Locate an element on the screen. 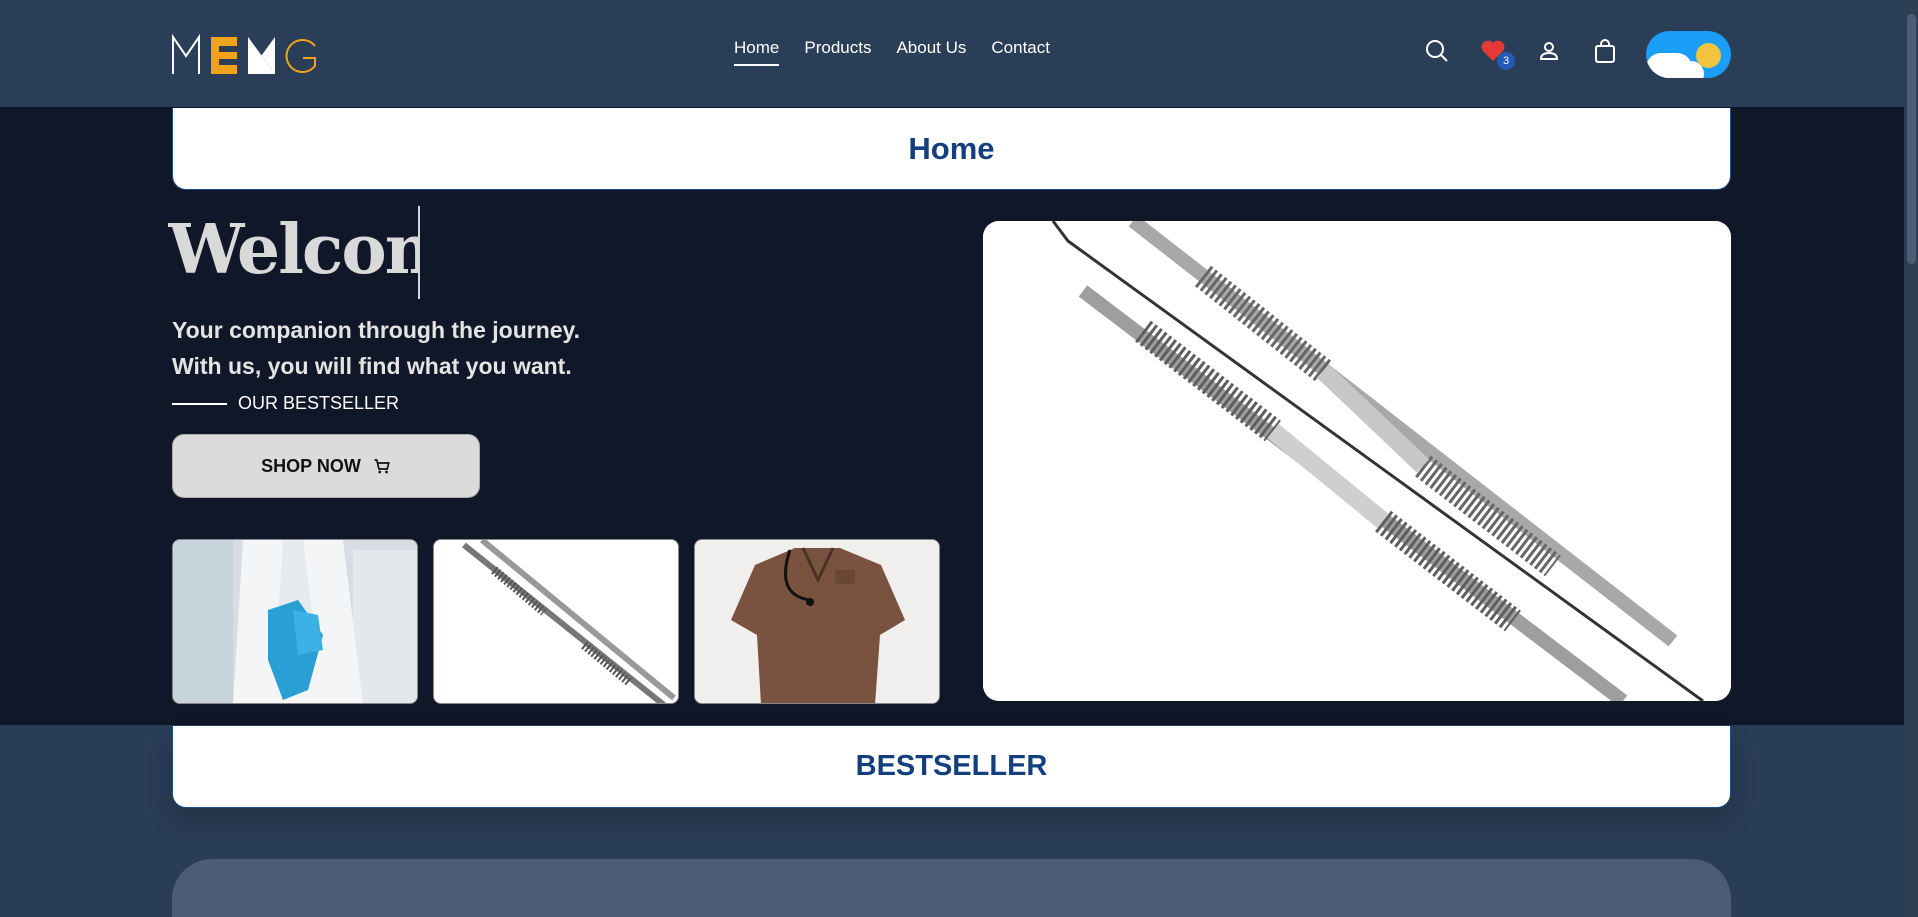  header-actions: 3 is located at coordinates (1521, 54).